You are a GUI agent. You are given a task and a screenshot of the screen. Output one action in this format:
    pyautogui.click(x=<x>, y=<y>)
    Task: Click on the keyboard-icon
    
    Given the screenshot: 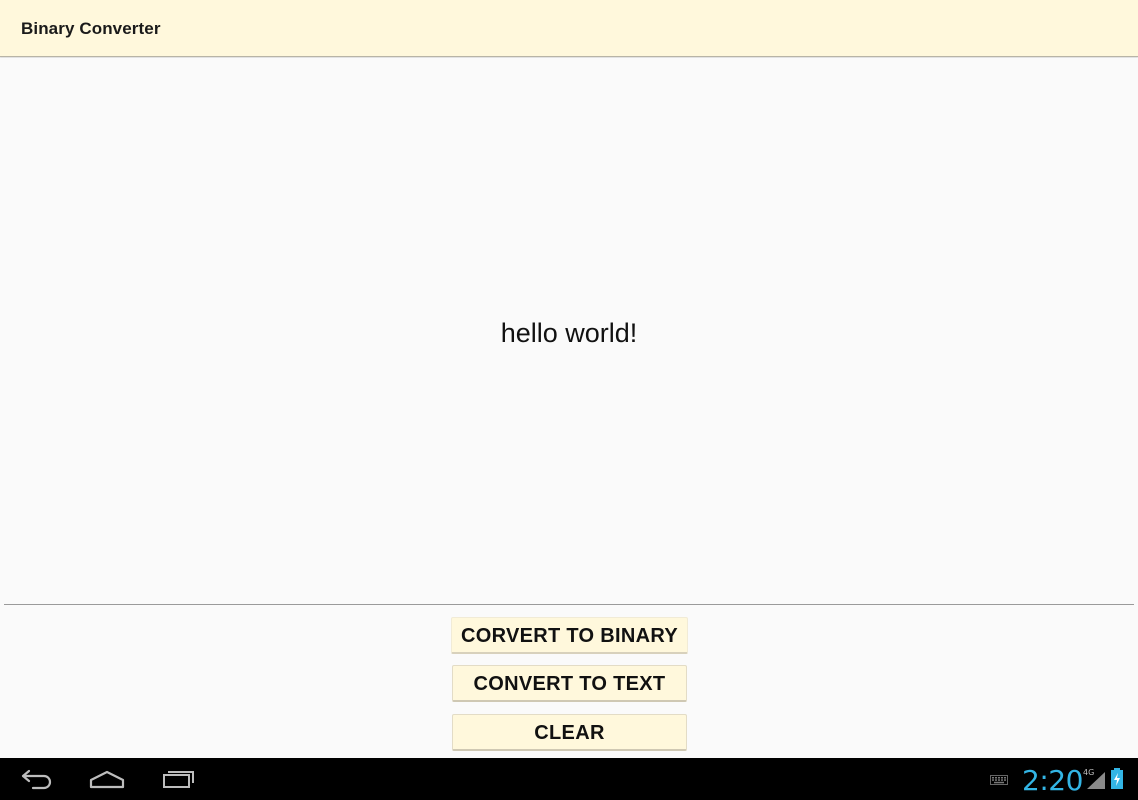 What is the action you would take?
    pyautogui.click(x=999, y=780)
    